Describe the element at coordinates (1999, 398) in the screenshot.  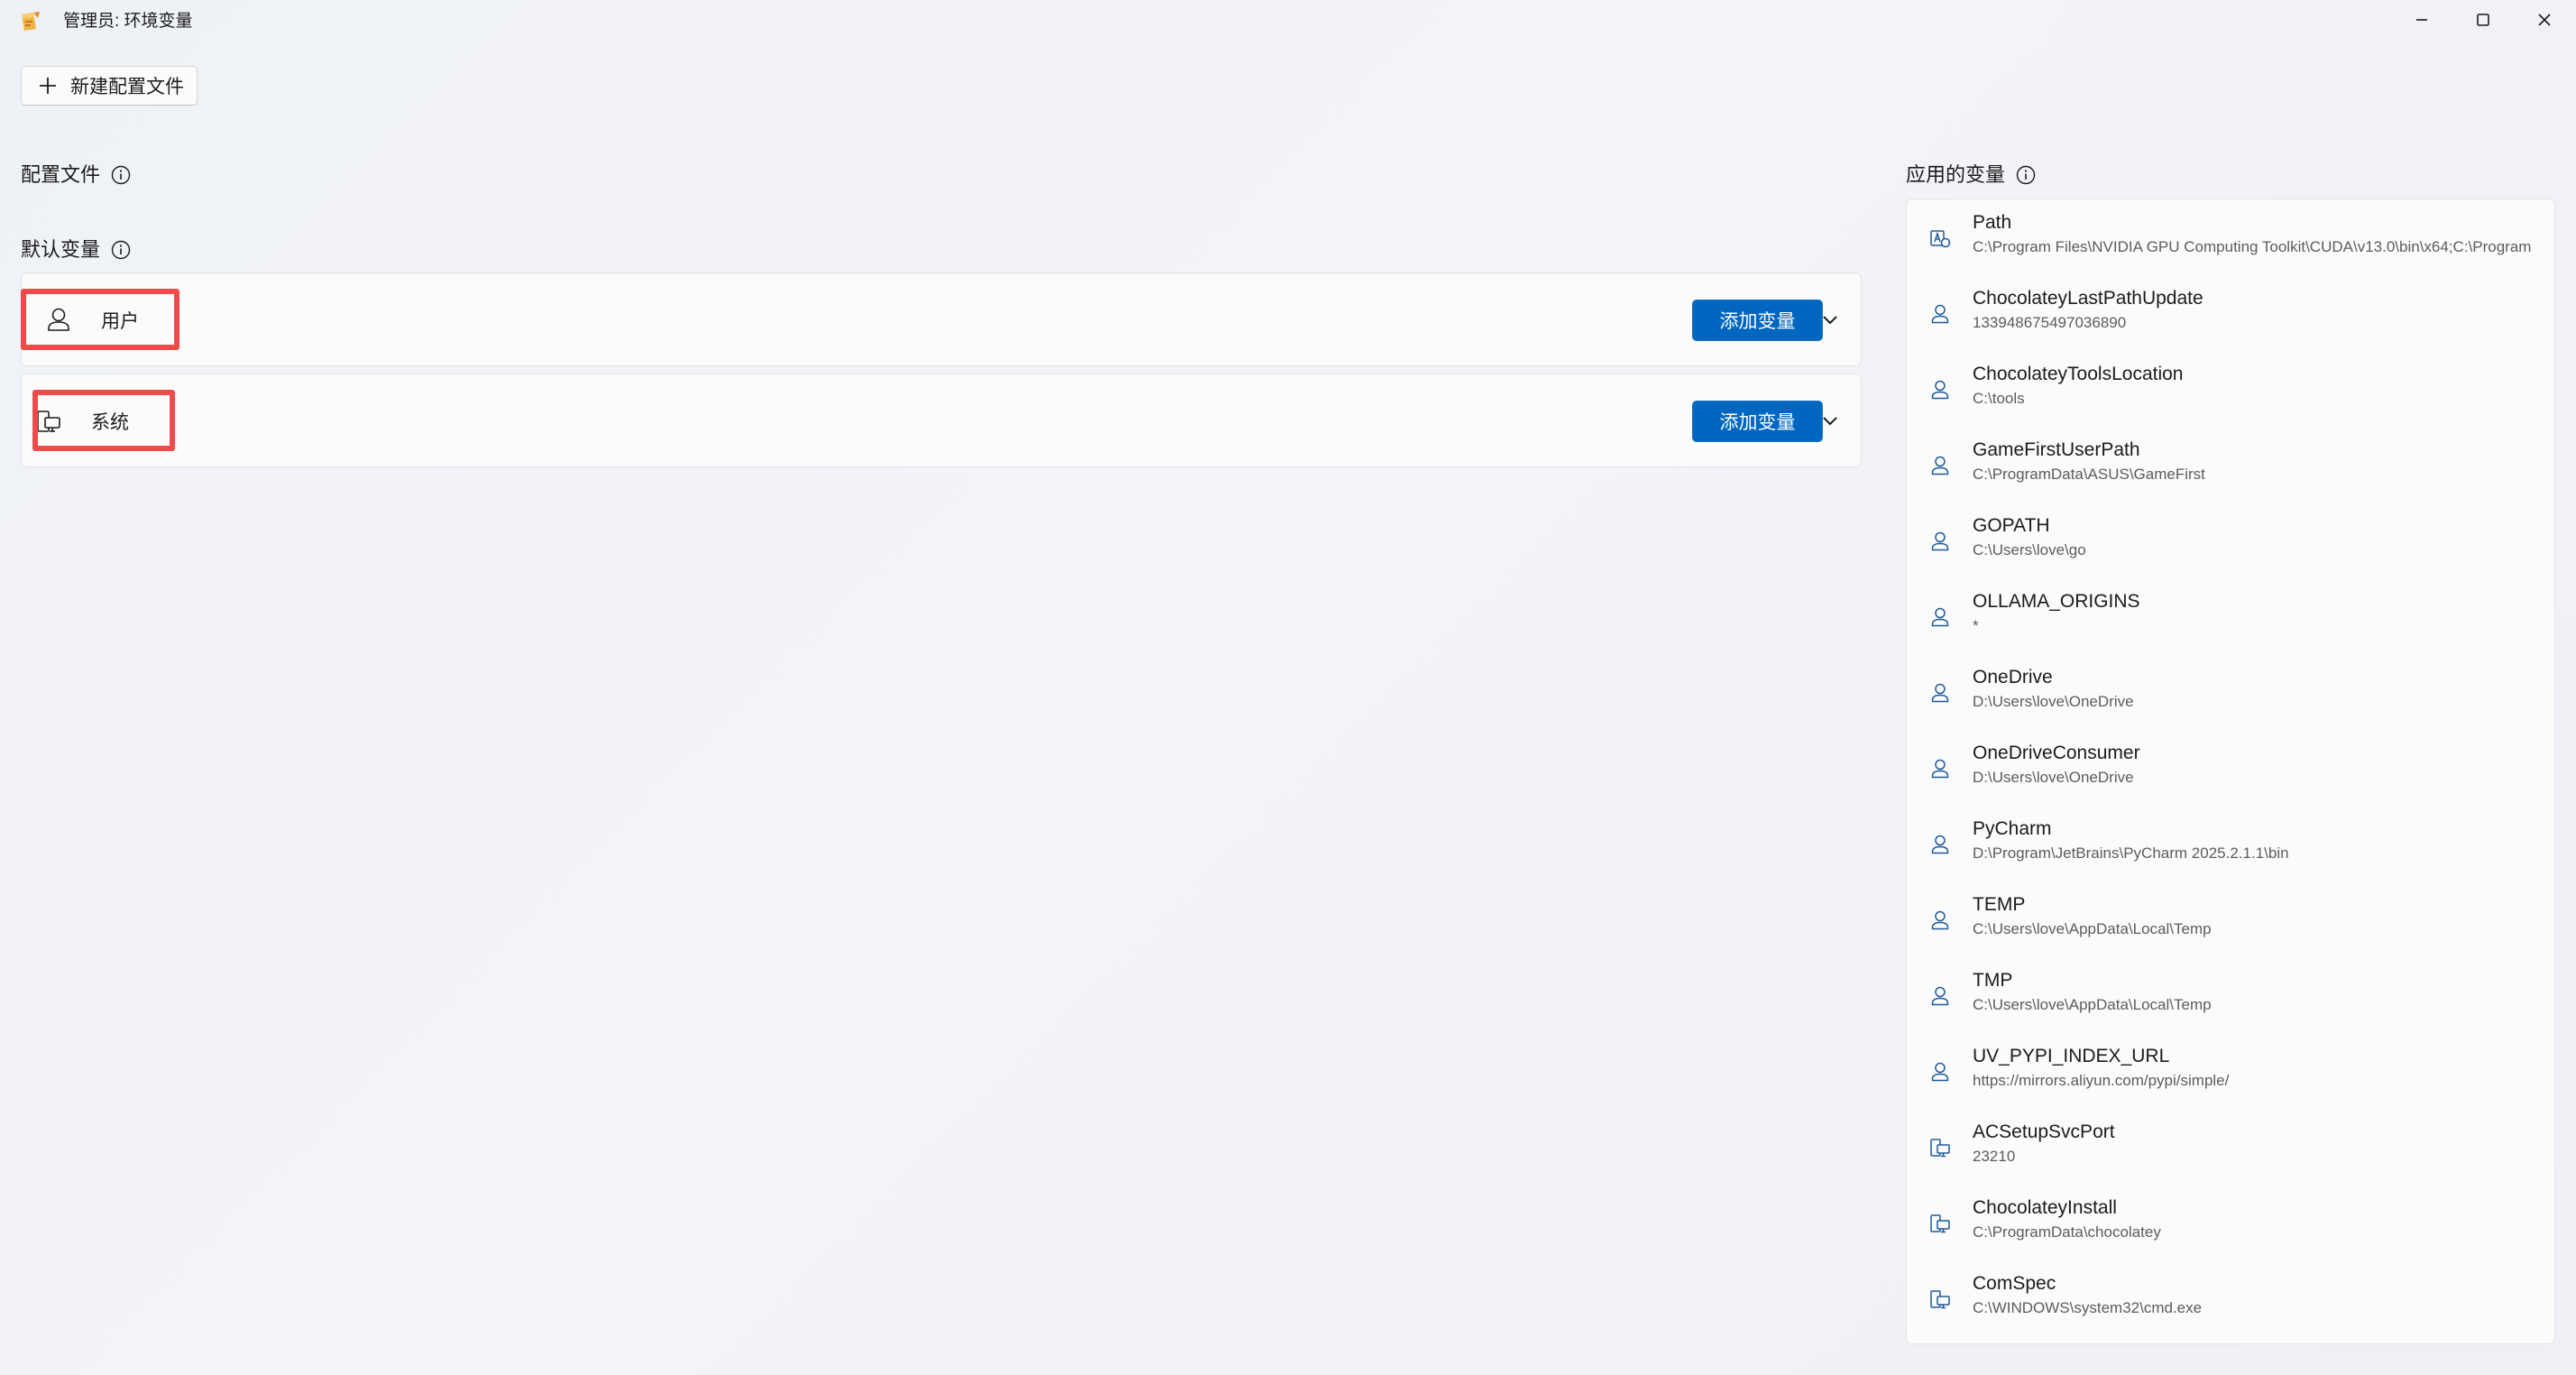
I see `variable-value: C:\tools` at that location.